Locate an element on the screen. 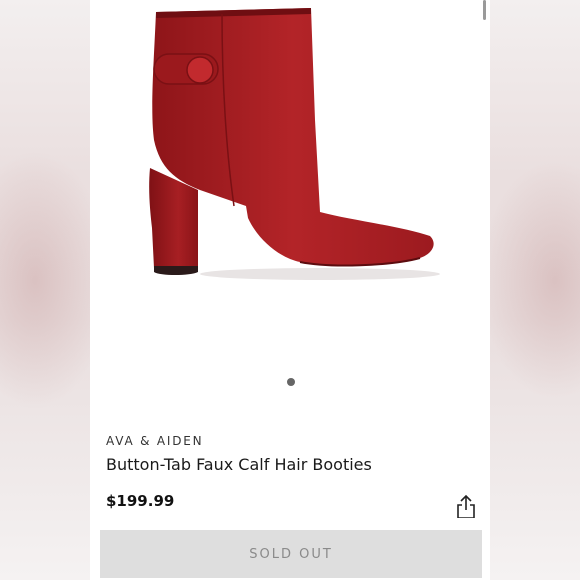 The width and height of the screenshot is (580, 580). tab-button is located at coordinates (200, 70).